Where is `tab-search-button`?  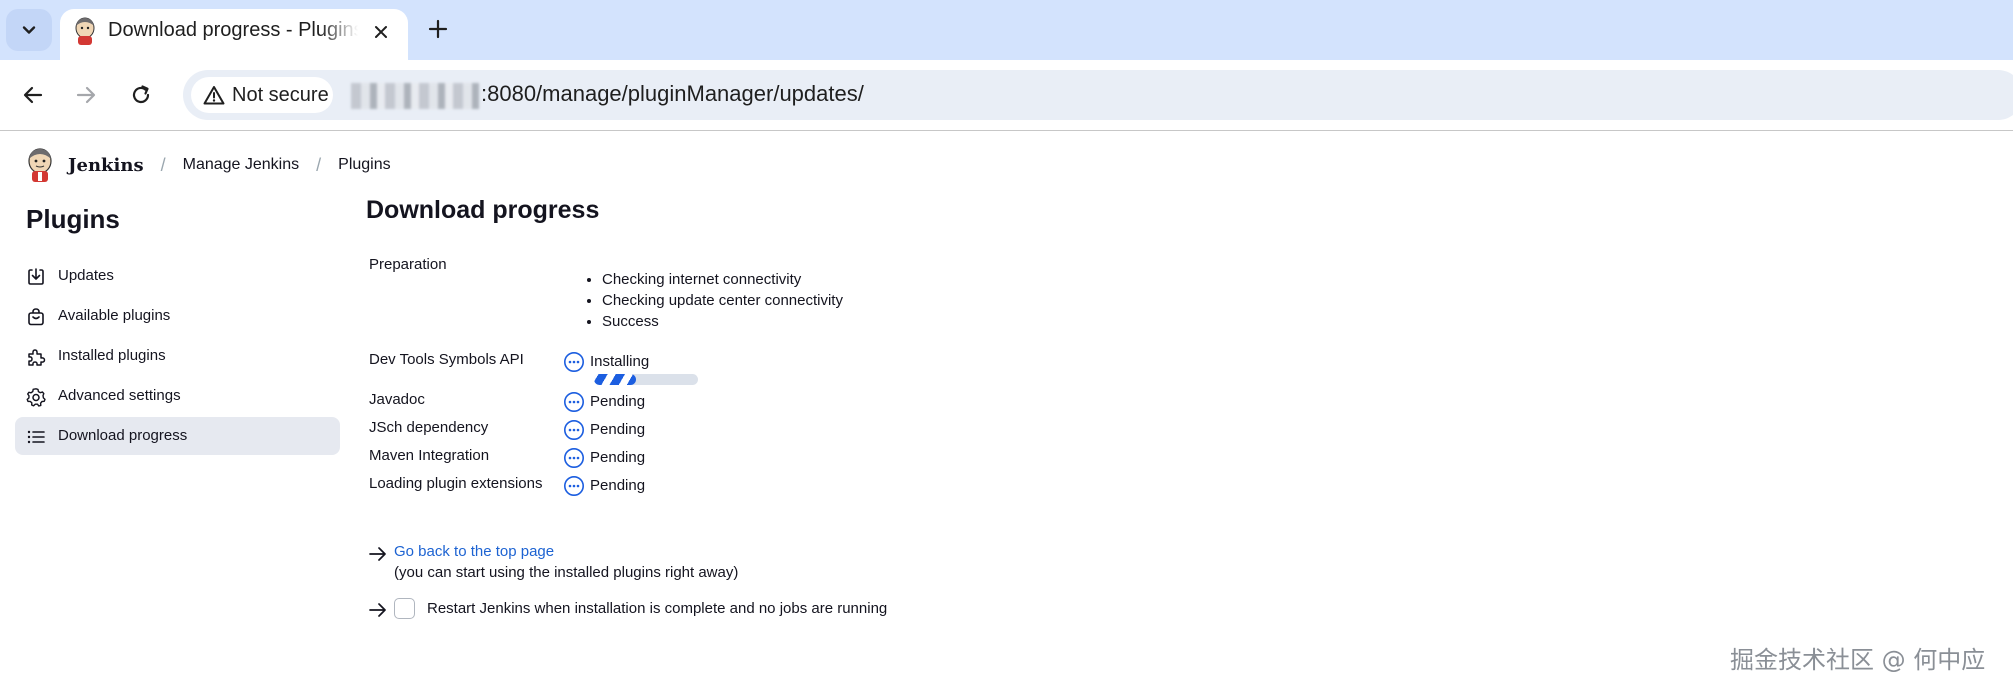
tab-search-button is located at coordinates (29, 30).